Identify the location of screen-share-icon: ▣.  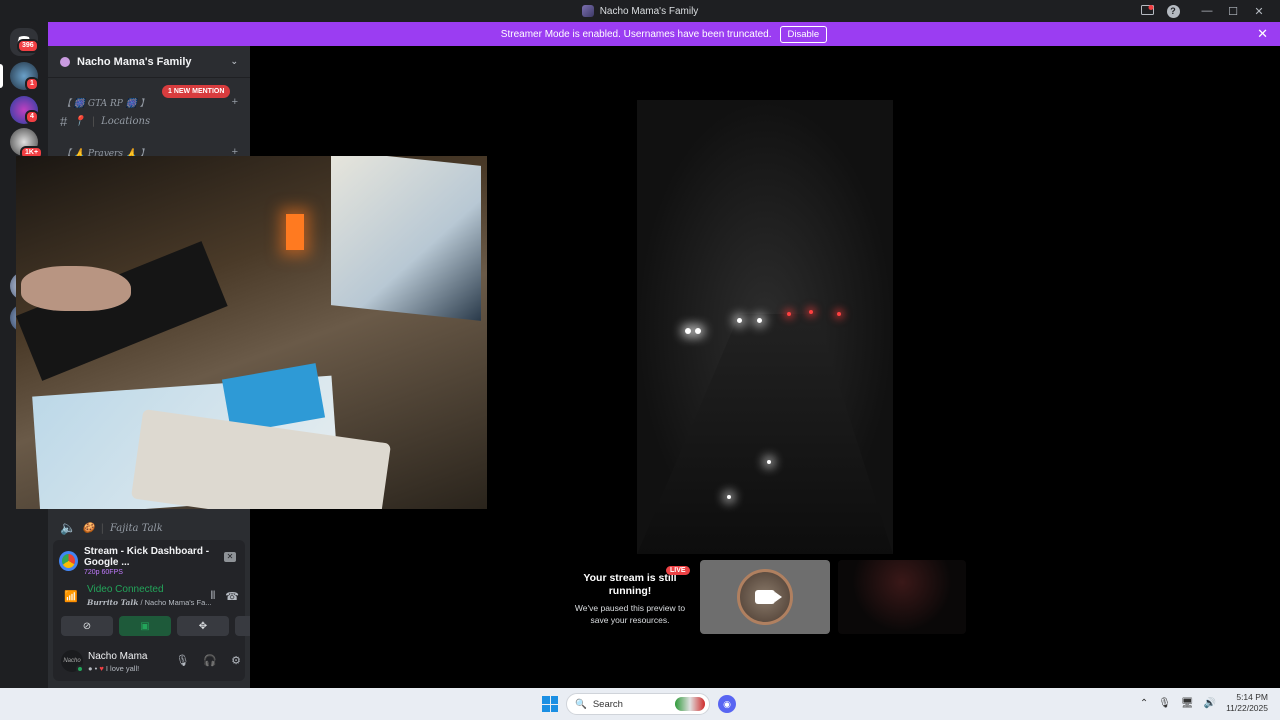
(145, 626).